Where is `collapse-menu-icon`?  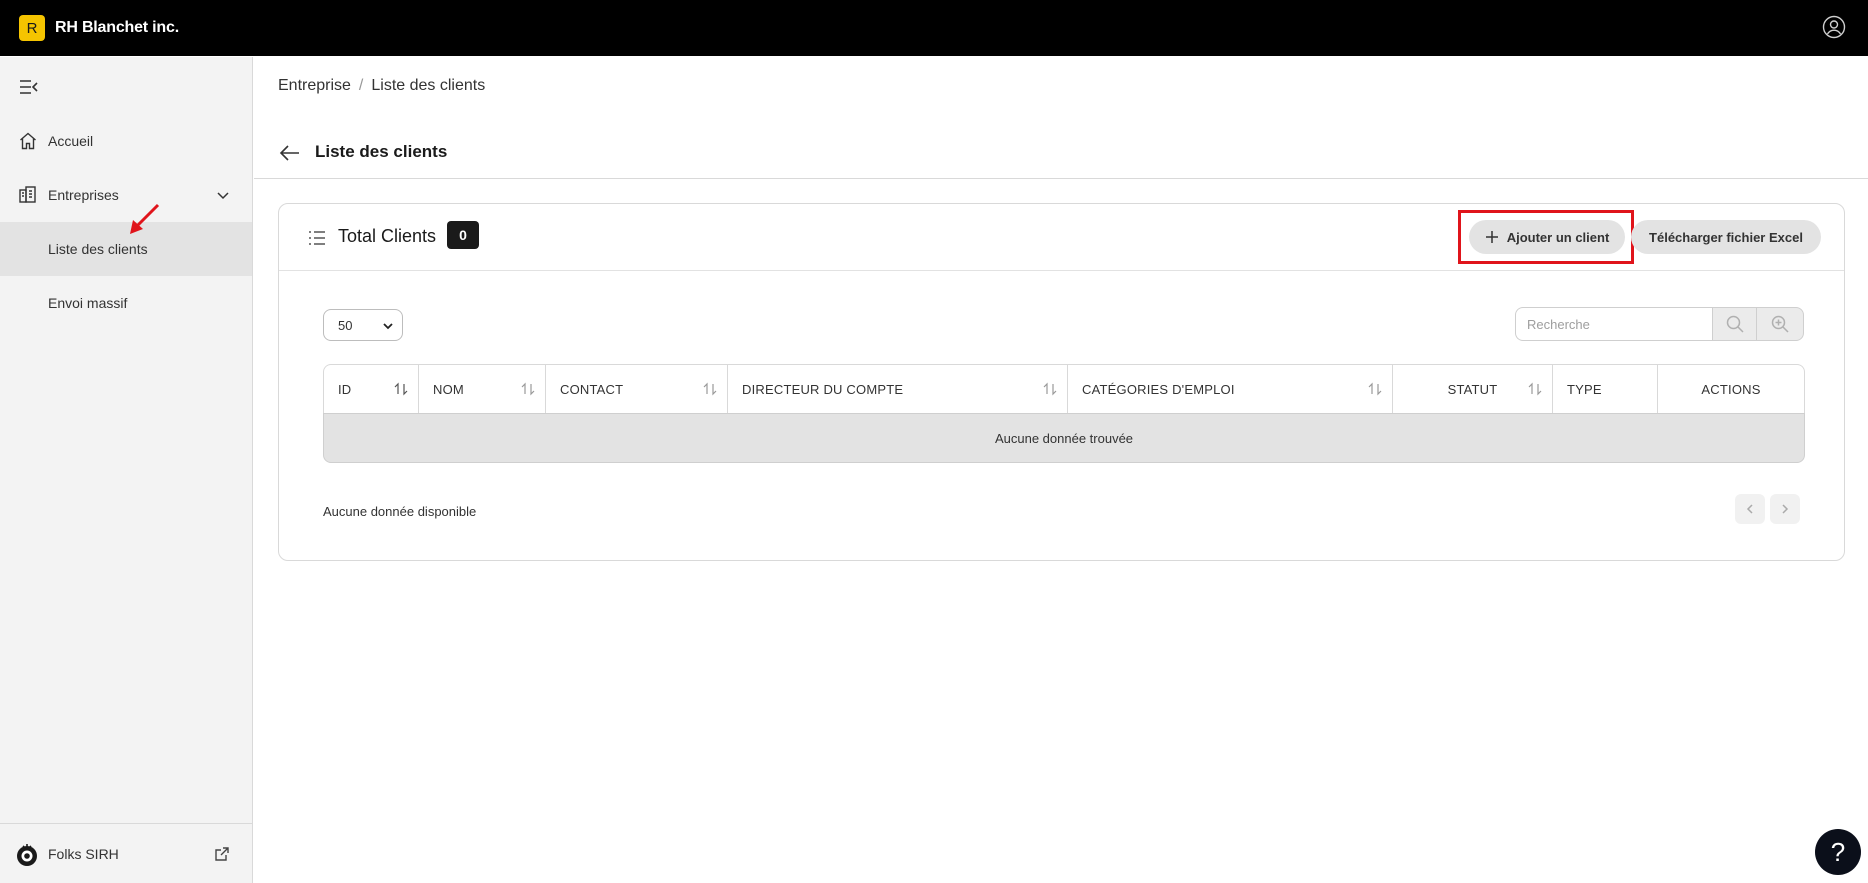
collapse-menu-icon is located at coordinates (29, 87).